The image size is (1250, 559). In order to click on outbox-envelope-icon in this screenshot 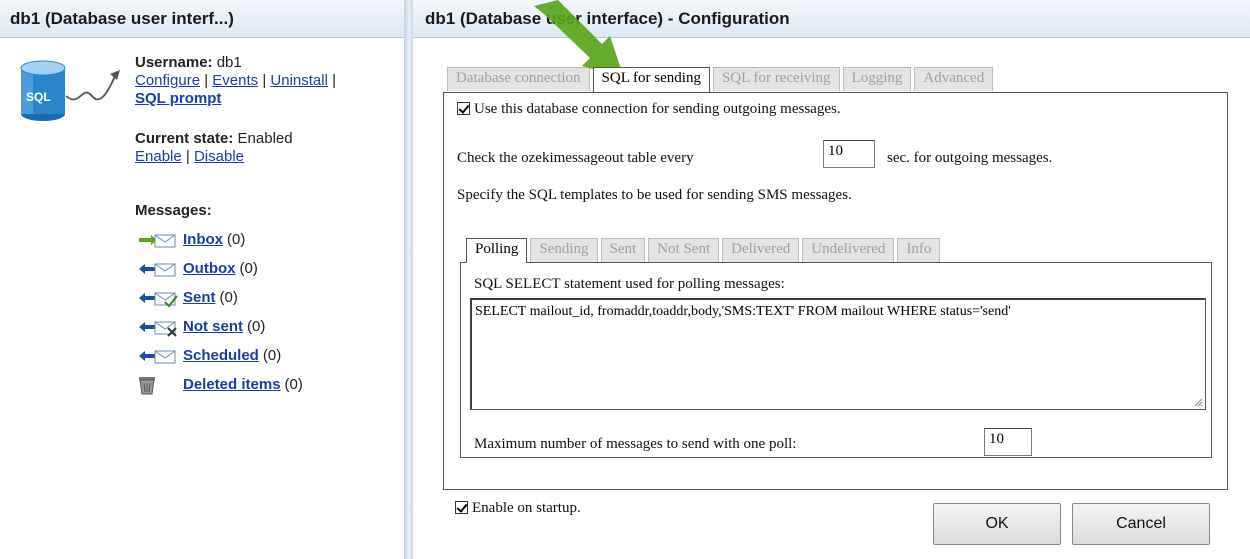, I will do `click(157, 269)`.